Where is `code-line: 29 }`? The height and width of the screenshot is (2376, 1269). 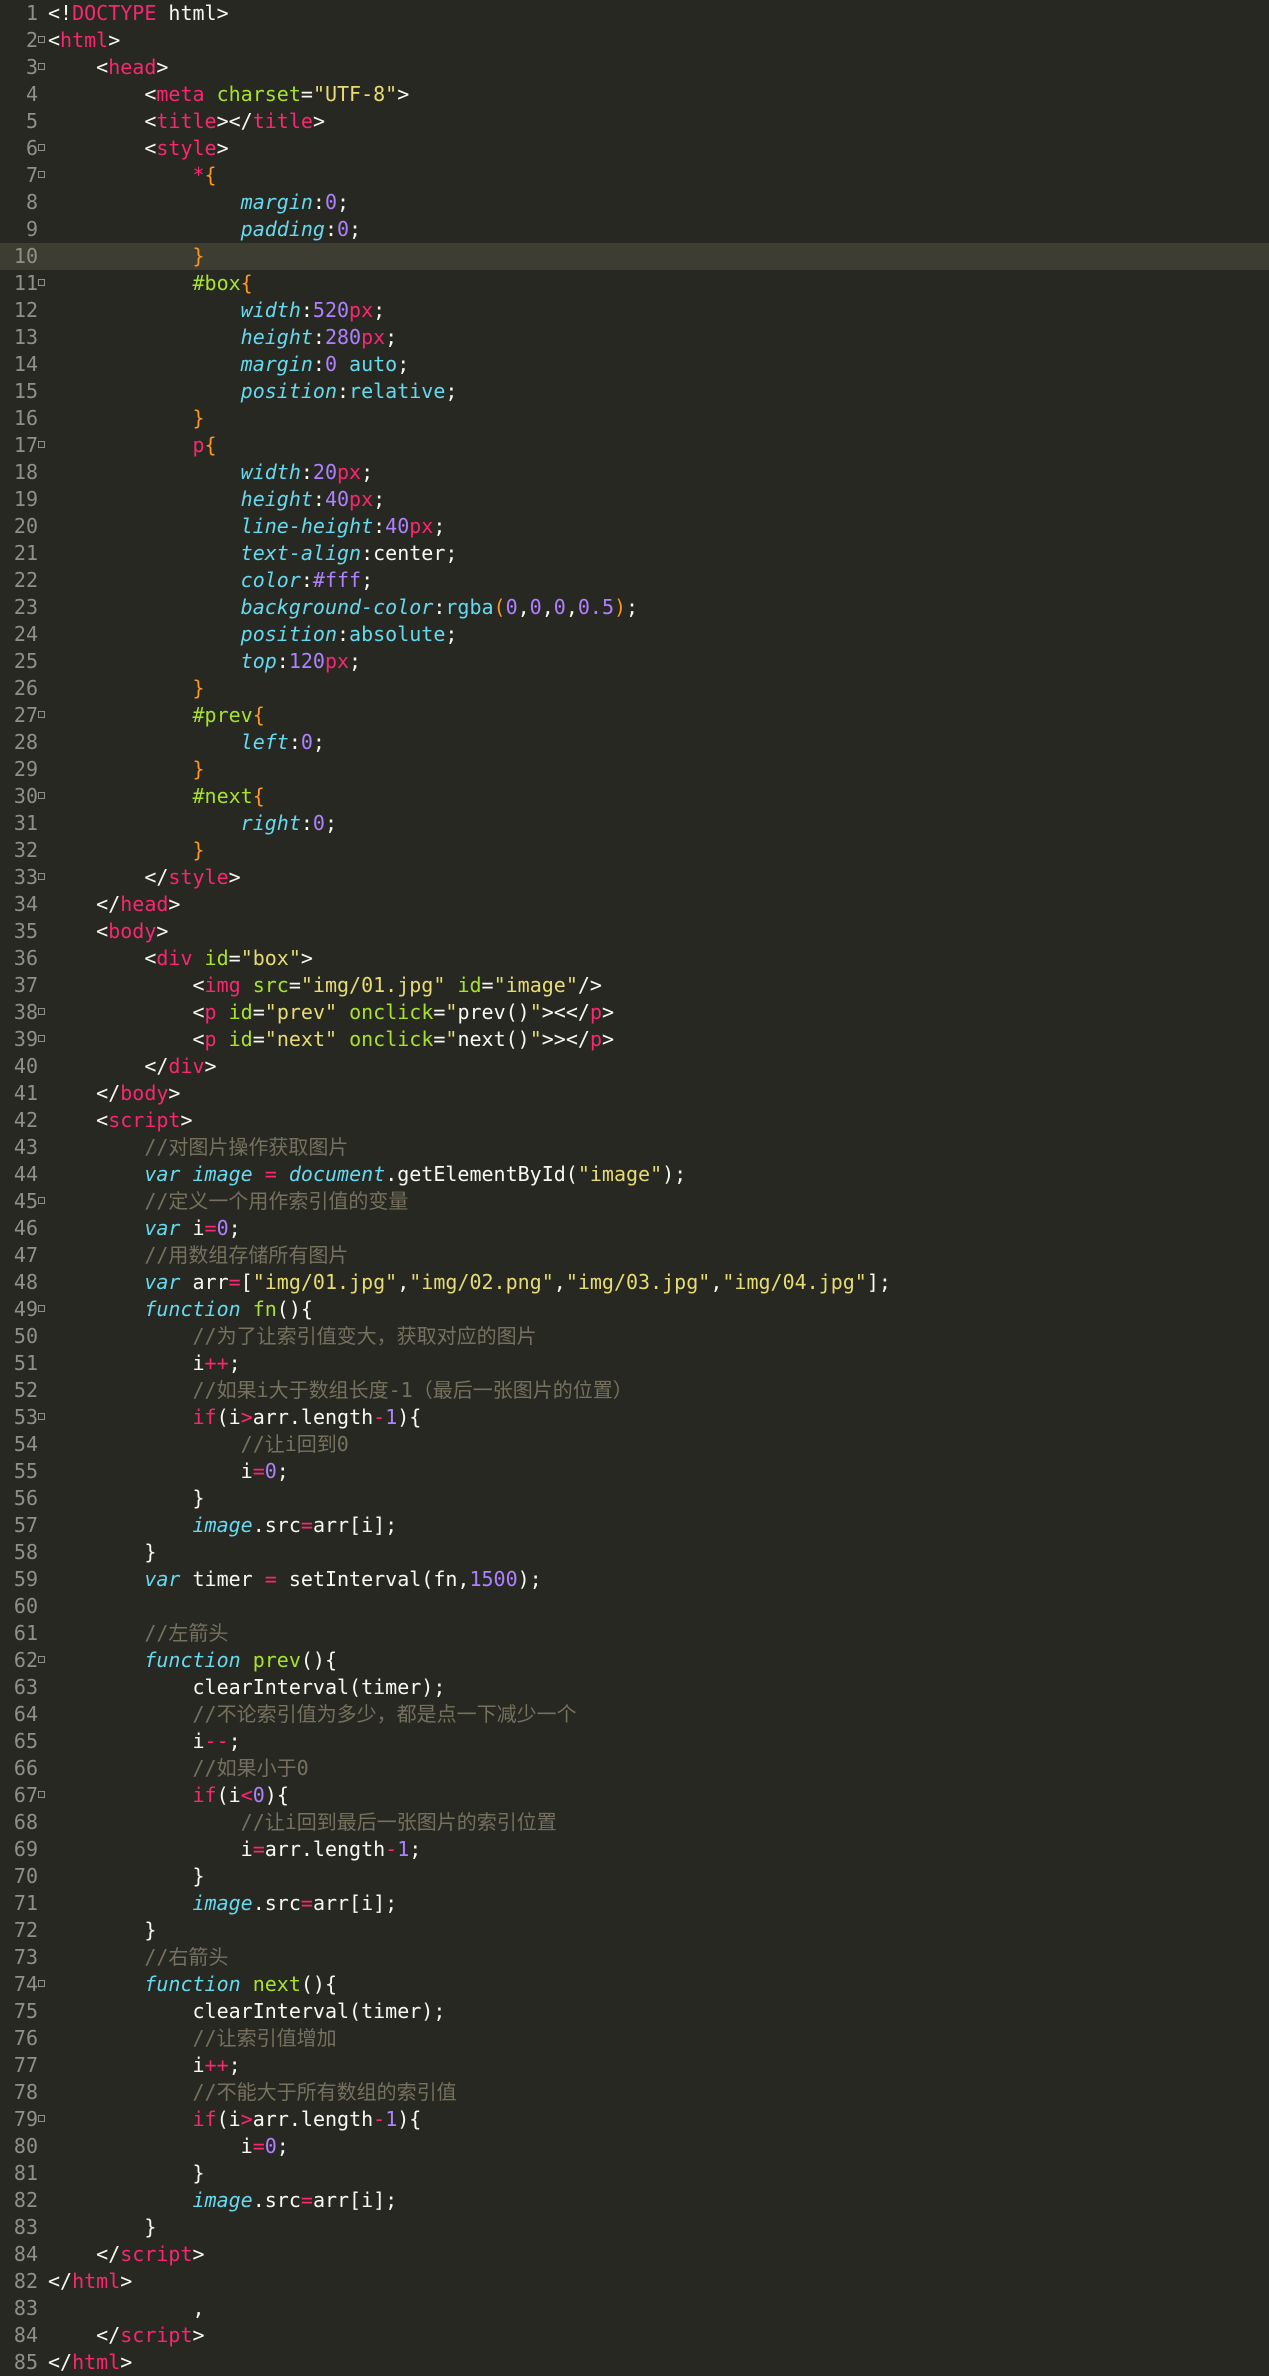
code-line: 29 } is located at coordinates (634, 769).